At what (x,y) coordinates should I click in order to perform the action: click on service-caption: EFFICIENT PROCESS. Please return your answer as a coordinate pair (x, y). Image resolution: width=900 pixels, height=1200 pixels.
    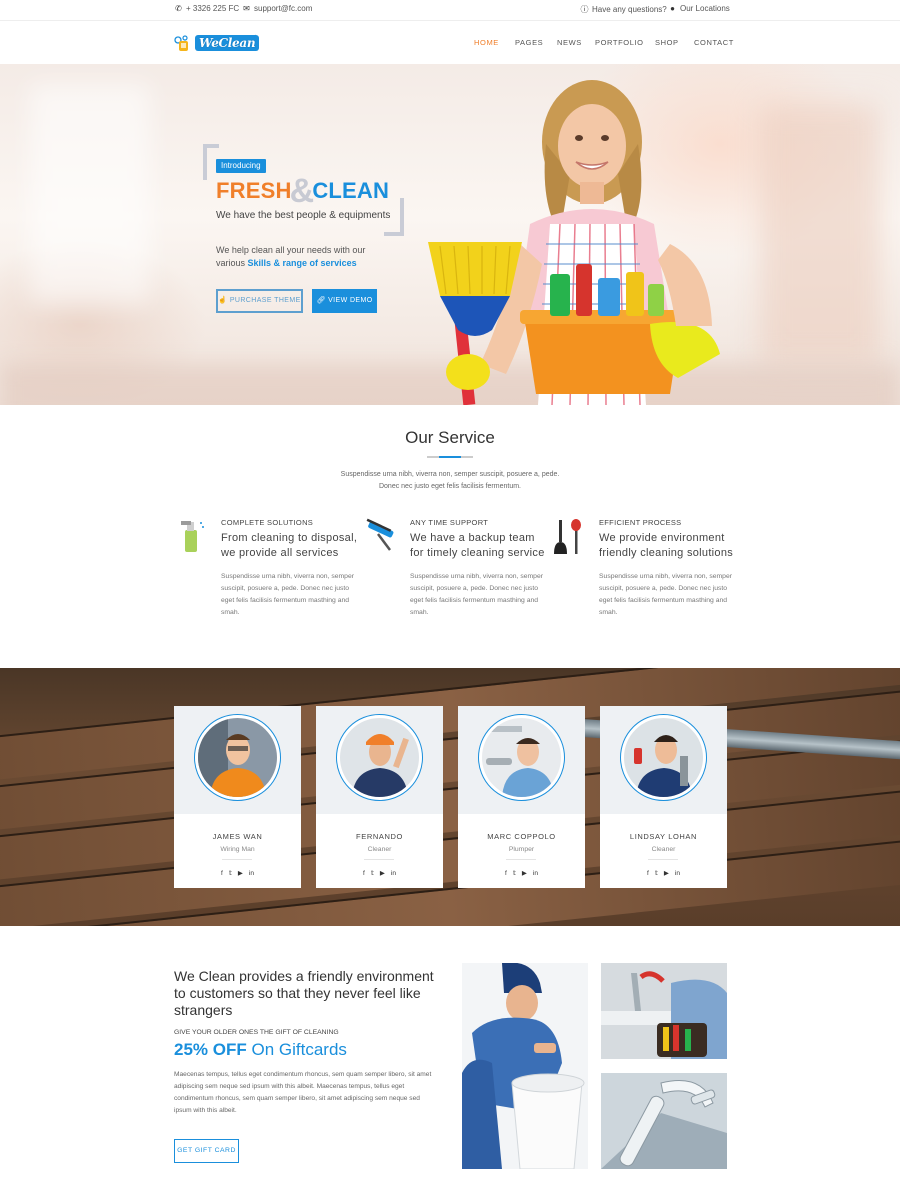
    Looking at the image, I should click on (640, 522).